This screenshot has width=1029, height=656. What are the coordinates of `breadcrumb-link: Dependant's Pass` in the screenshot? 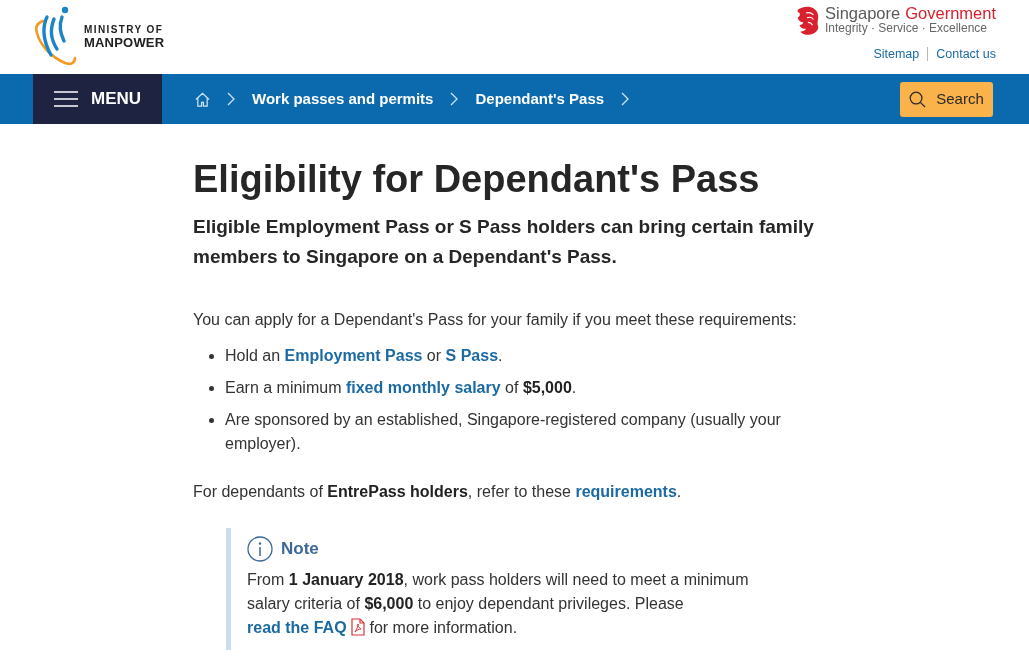 It's located at (540, 99).